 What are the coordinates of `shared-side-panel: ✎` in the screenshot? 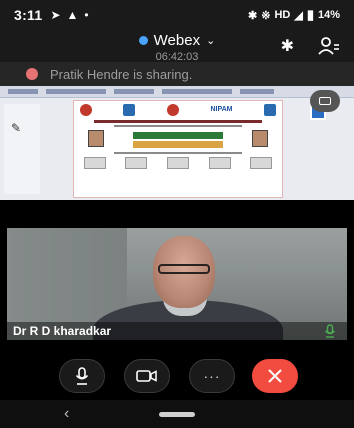 It's located at (22, 149).